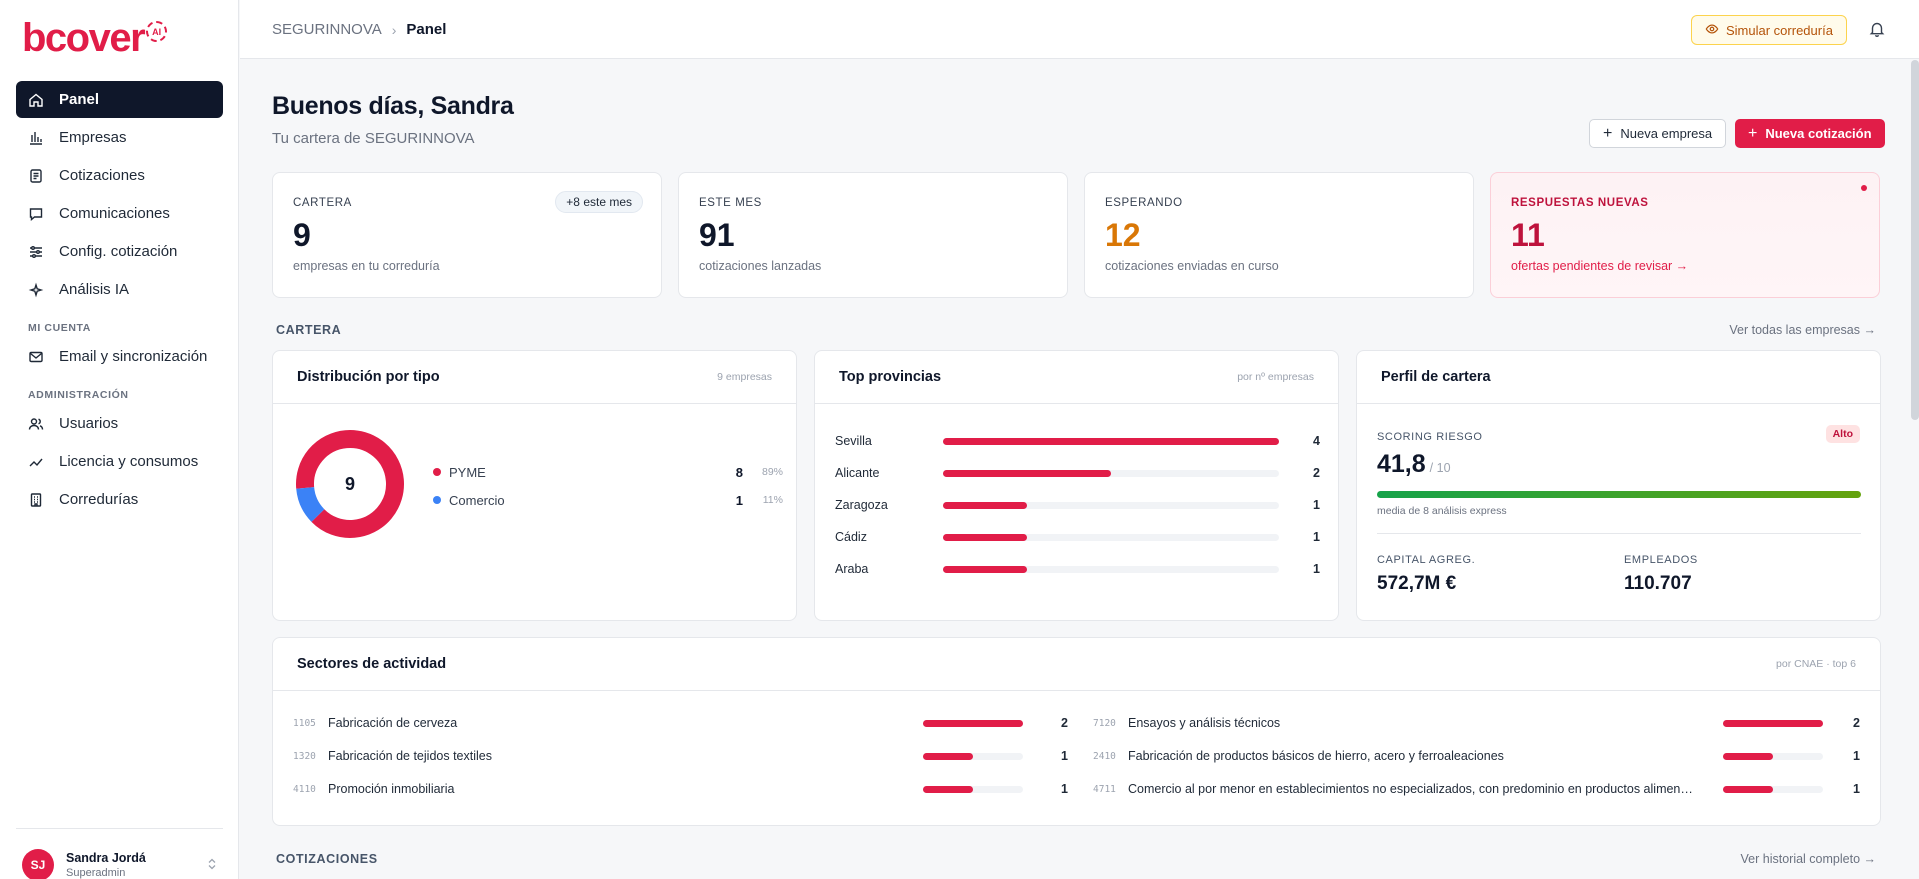  I want to click on sector-bar-track, so click(973, 756).